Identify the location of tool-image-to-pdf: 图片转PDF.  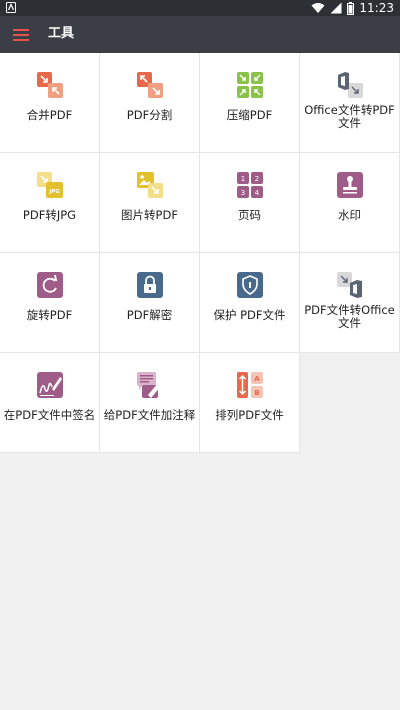
(150, 203).